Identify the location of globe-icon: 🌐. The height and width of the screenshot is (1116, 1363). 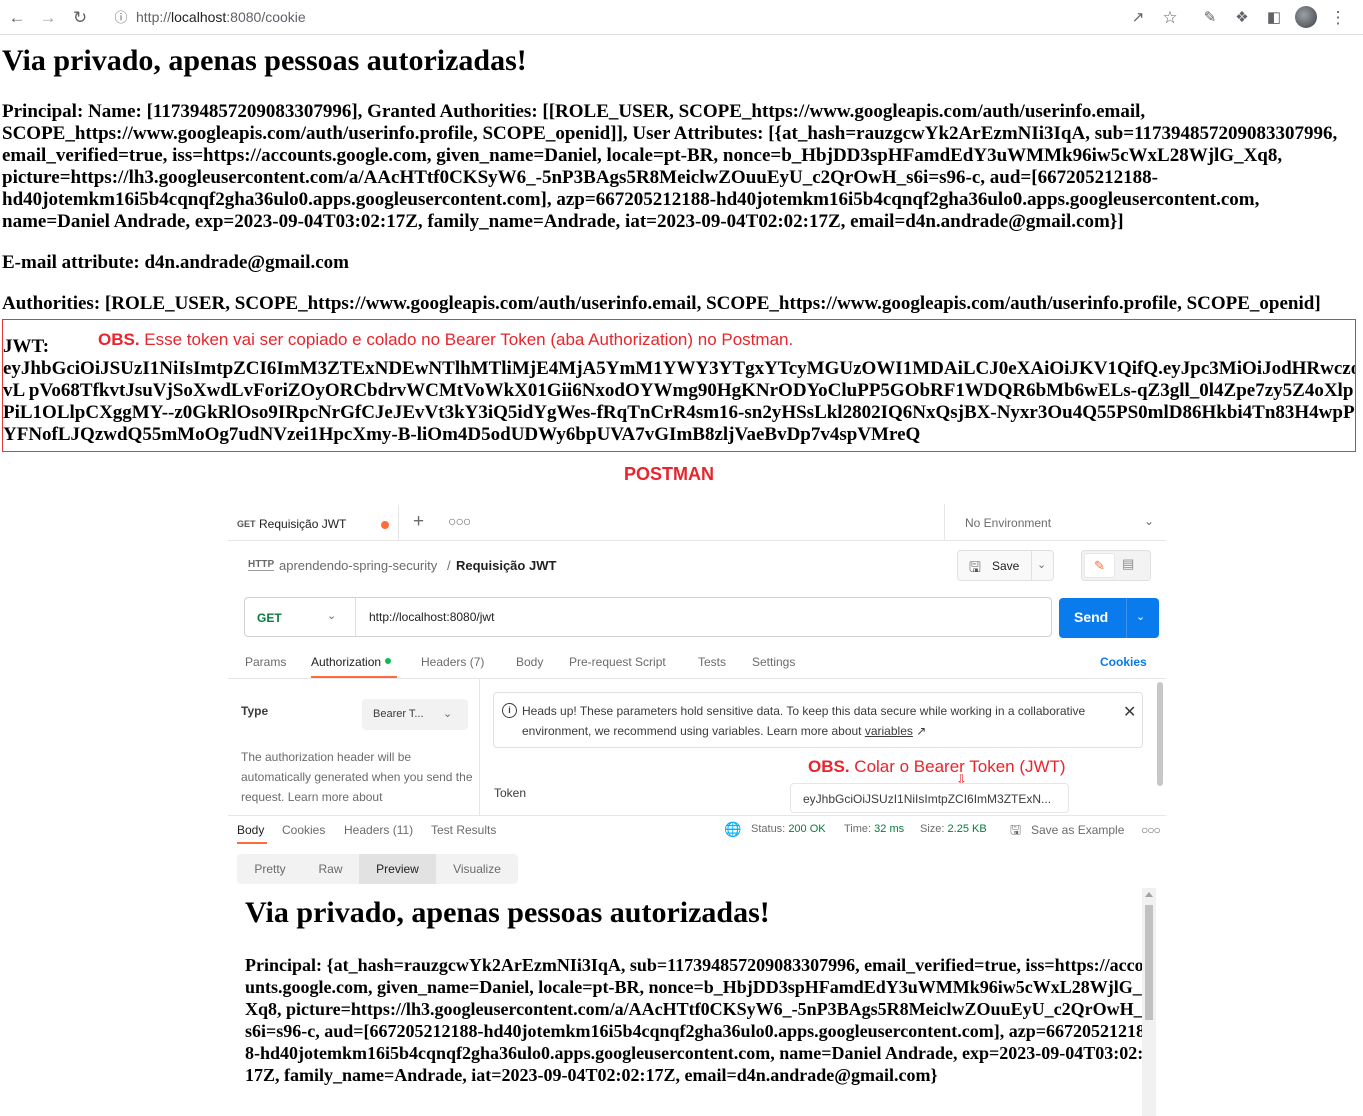
(732, 829).